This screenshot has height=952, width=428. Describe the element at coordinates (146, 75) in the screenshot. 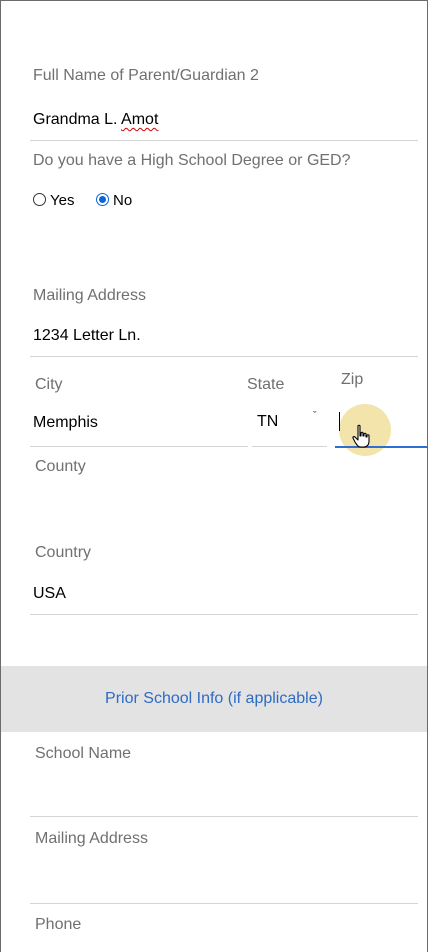

I see `parent2-label: Full Name of Parent/Guardian 2` at that location.